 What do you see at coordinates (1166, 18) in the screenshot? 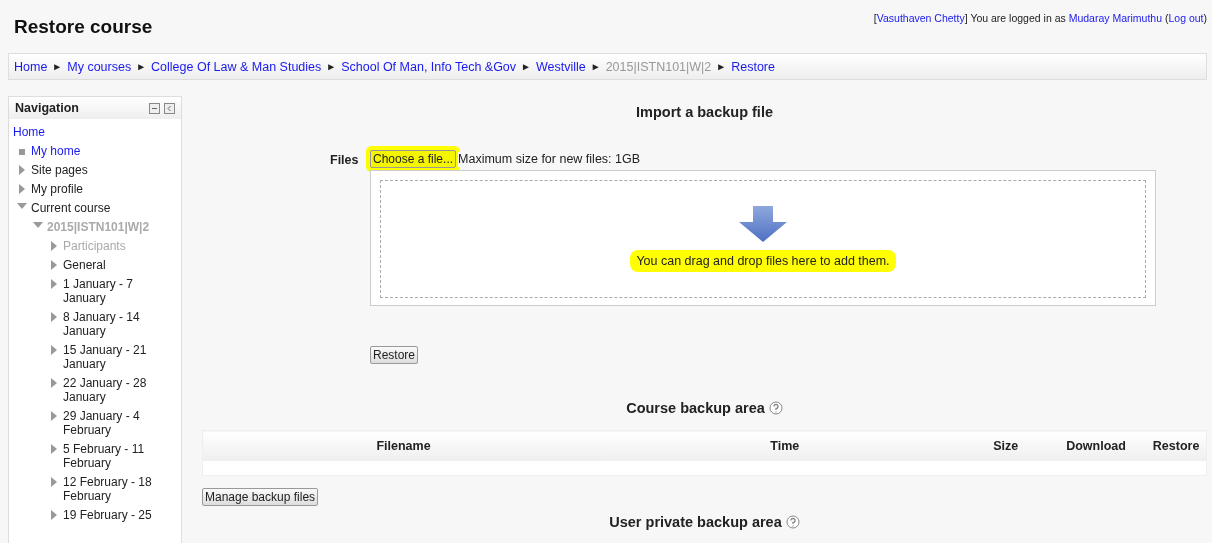
I see `login-bracket: (` at bounding box center [1166, 18].